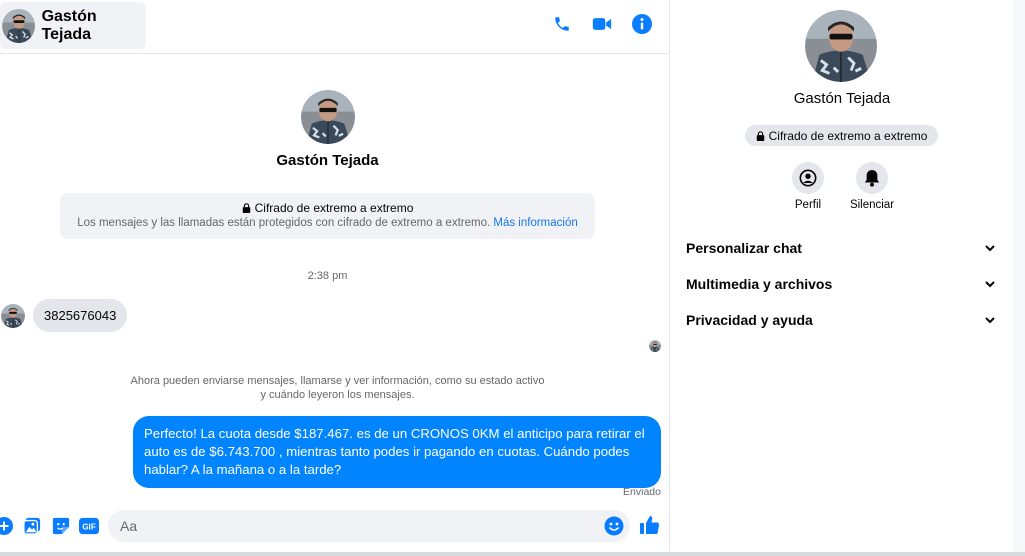 This screenshot has height=556, width=1025. Describe the element at coordinates (841, 135) in the screenshot. I see `encryption-badge: Cifrado de extremo a extremo` at that location.